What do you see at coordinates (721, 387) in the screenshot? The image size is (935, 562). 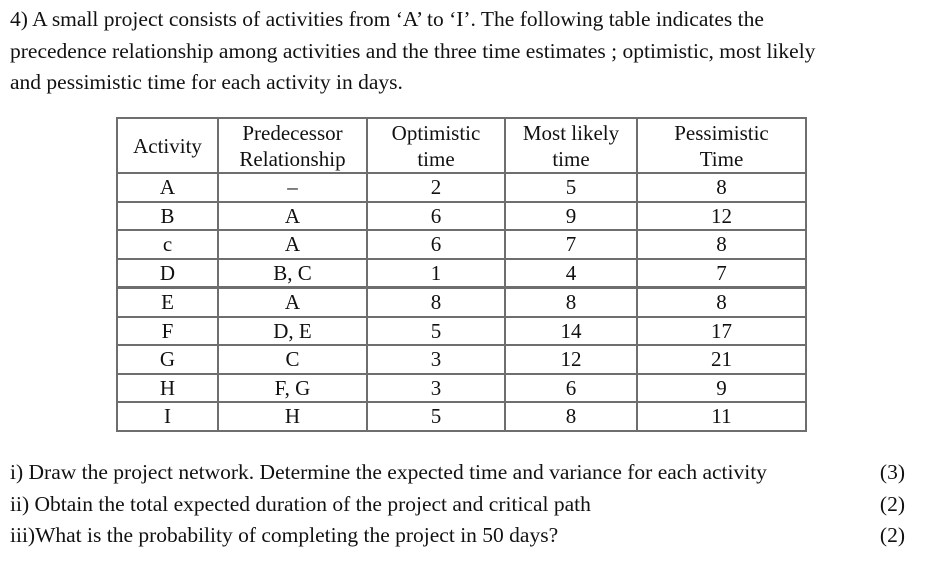 I see `cell-pessimistic: 9` at bounding box center [721, 387].